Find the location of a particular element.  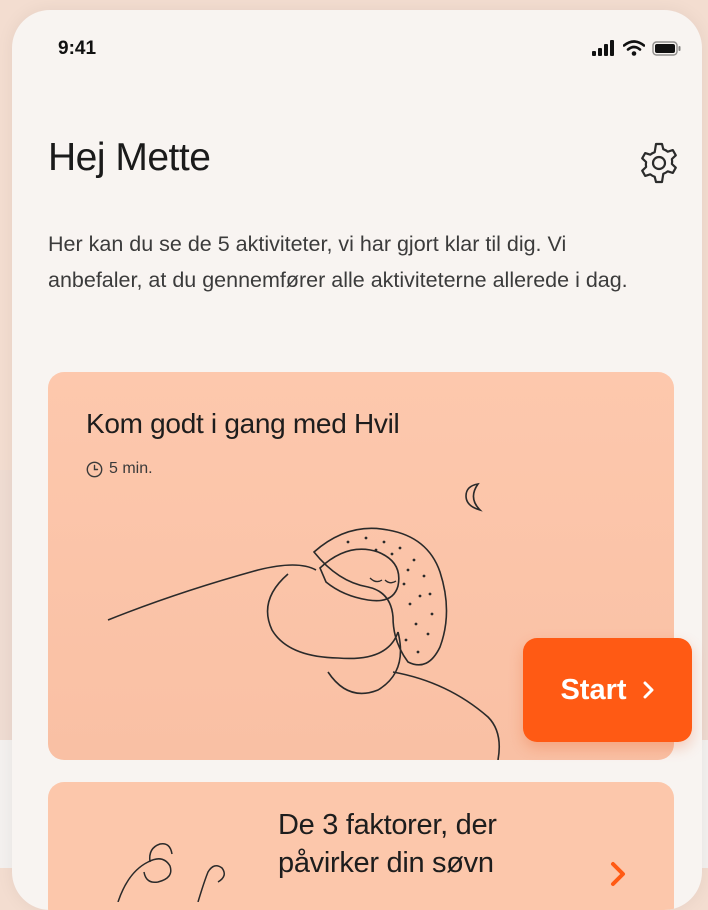

activity-card: De 3 faktorer, der påvirker din søvn is located at coordinates (361, 846).